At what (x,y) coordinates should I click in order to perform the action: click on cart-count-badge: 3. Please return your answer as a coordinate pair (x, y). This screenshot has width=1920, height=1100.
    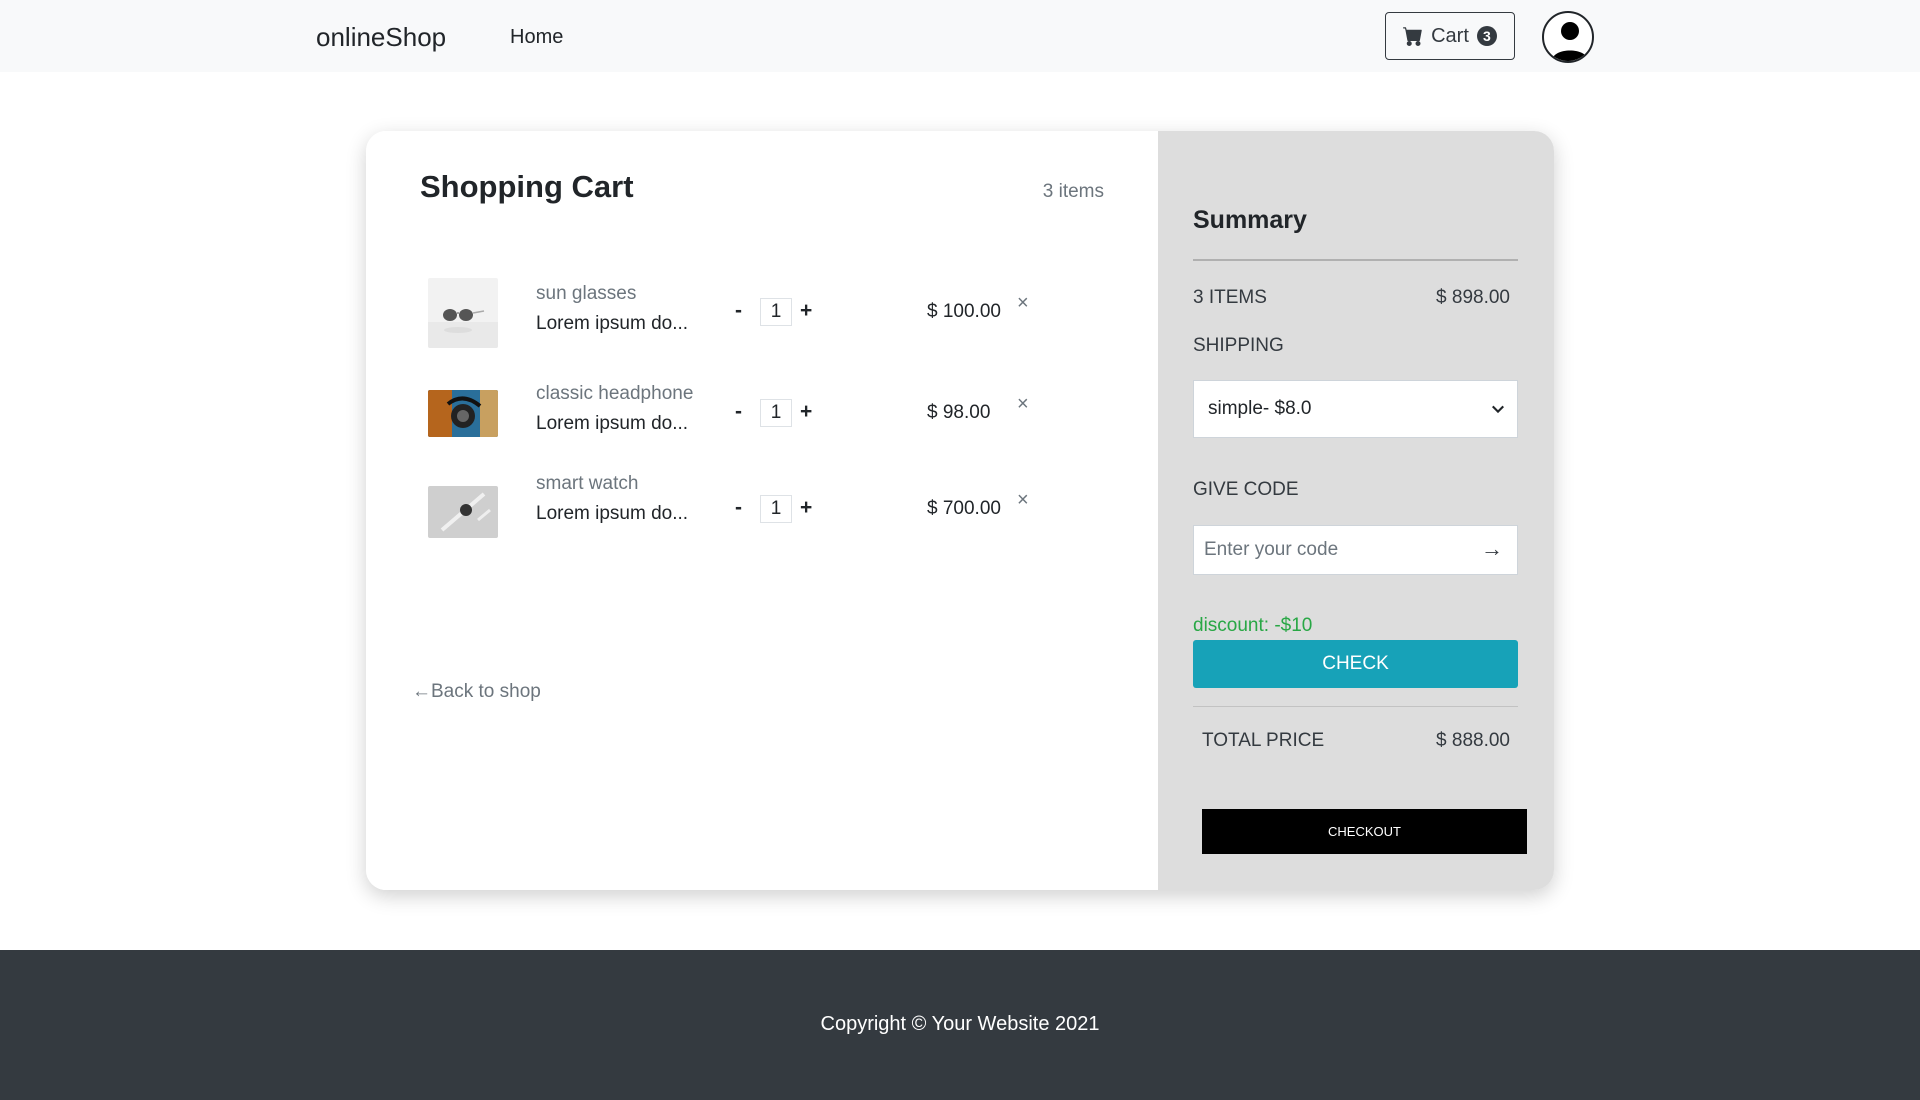
    Looking at the image, I should click on (1486, 36).